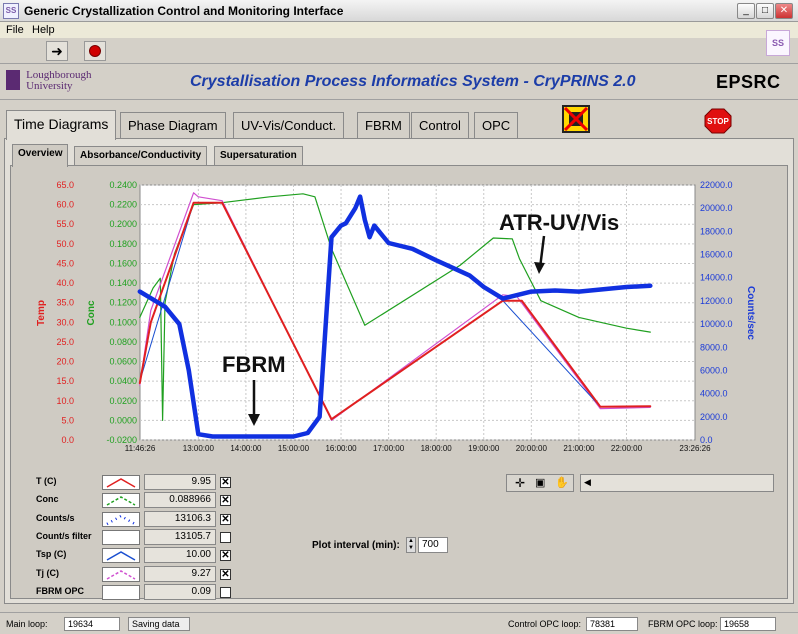 Image resolution: width=798 pixels, height=634 pixels. Describe the element at coordinates (716, 324) in the screenshot. I see `counts-tick-label: 10000.0` at that location.